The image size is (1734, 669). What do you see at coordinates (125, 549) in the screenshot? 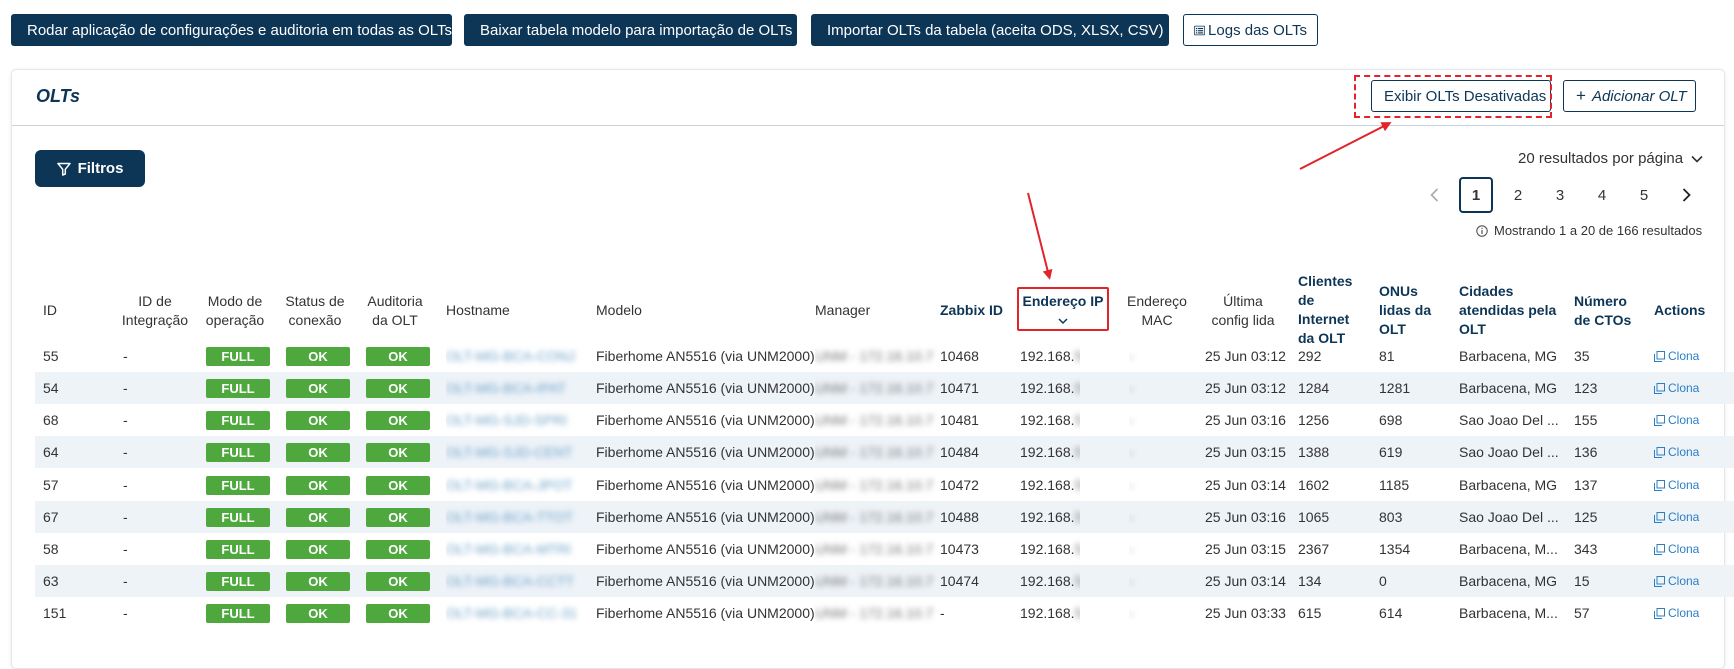
I see `integration-value: -` at bounding box center [125, 549].